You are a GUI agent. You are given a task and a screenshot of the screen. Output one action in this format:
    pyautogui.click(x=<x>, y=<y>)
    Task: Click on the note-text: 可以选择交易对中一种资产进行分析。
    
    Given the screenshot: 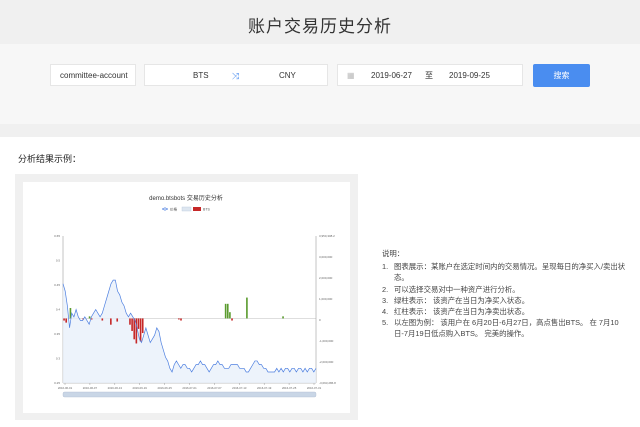 What is the action you would take?
    pyautogui.click(x=457, y=289)
    